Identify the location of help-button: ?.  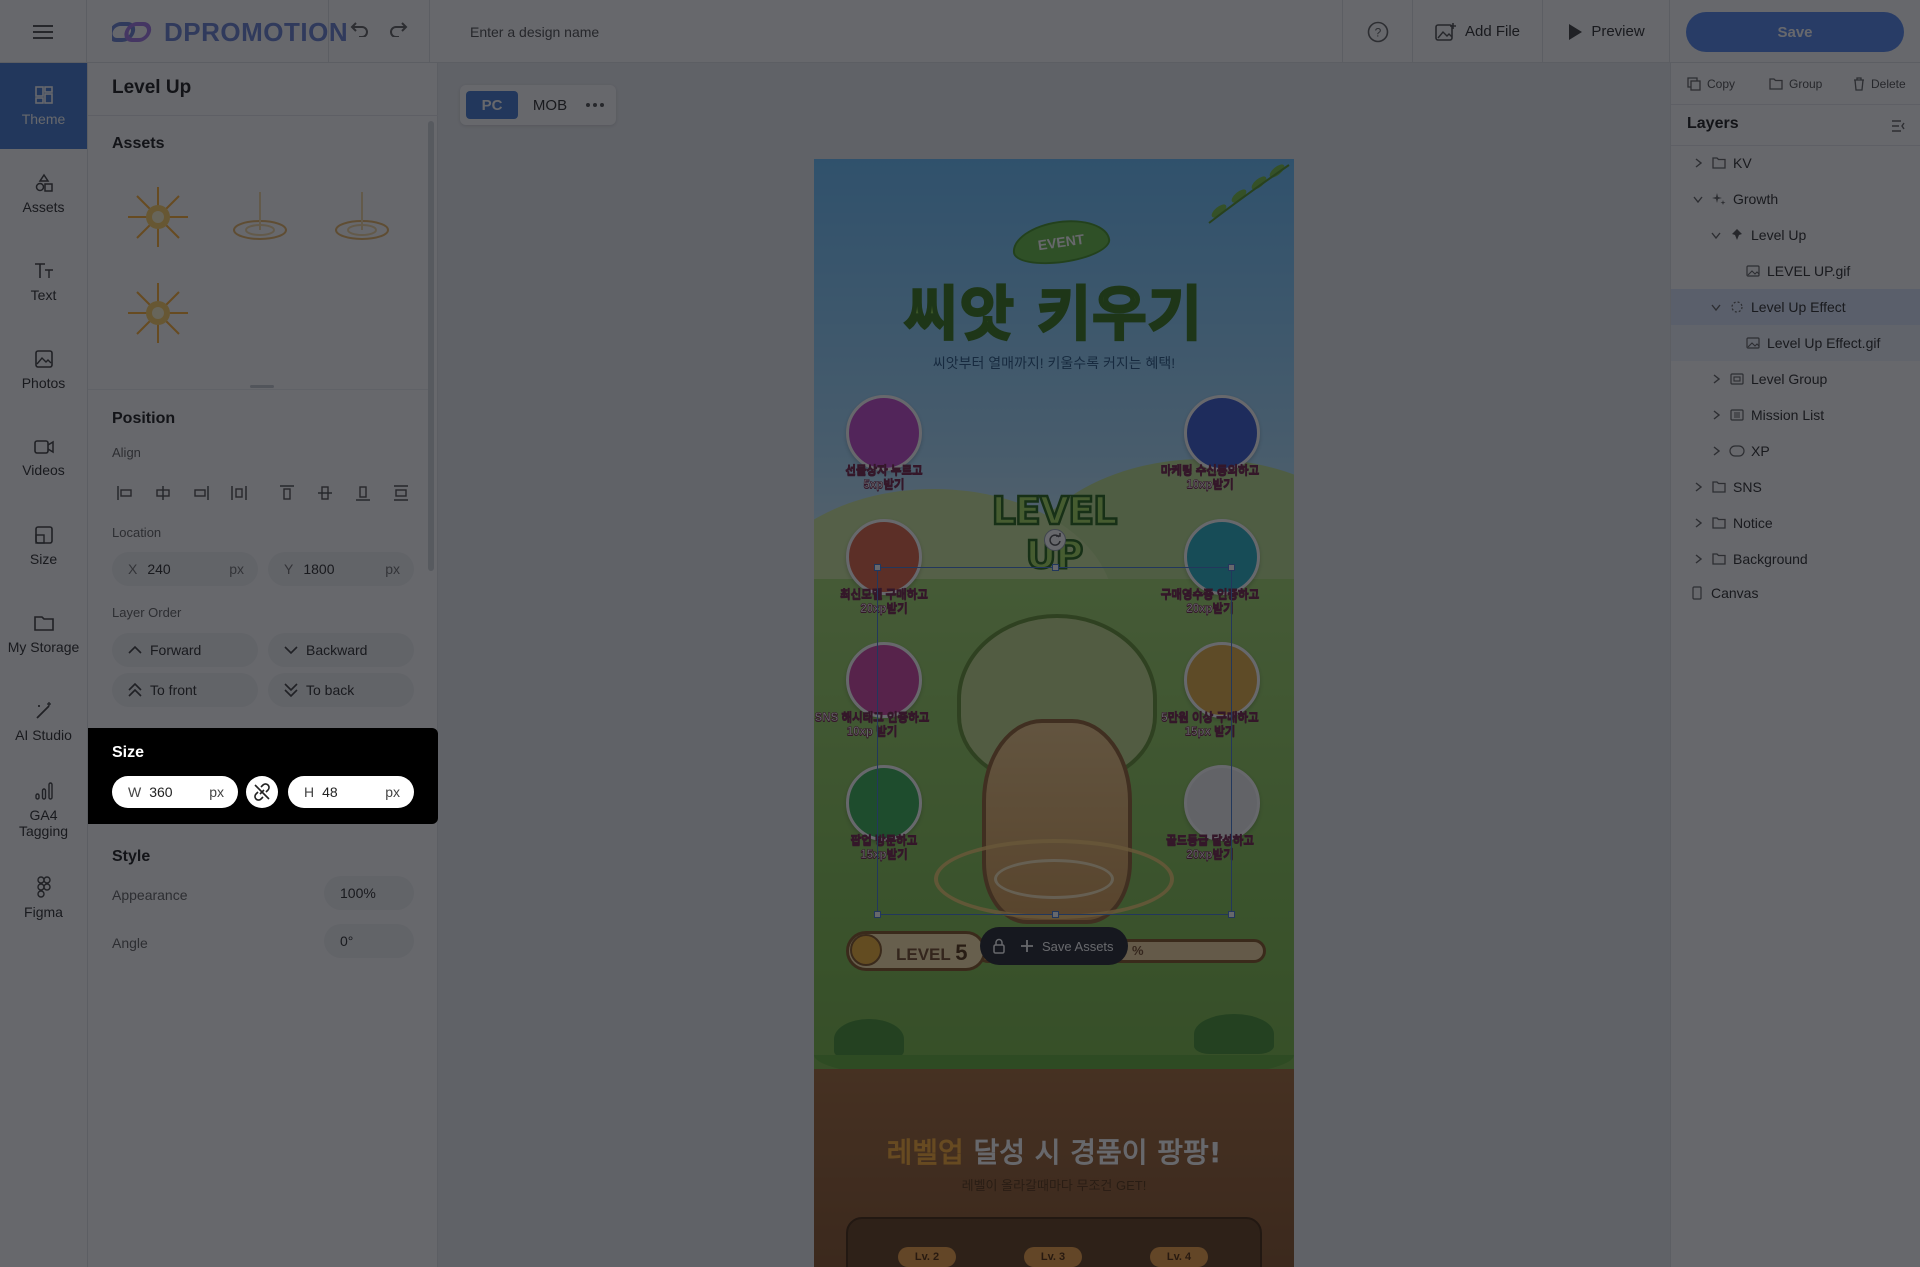
(1377, 31).